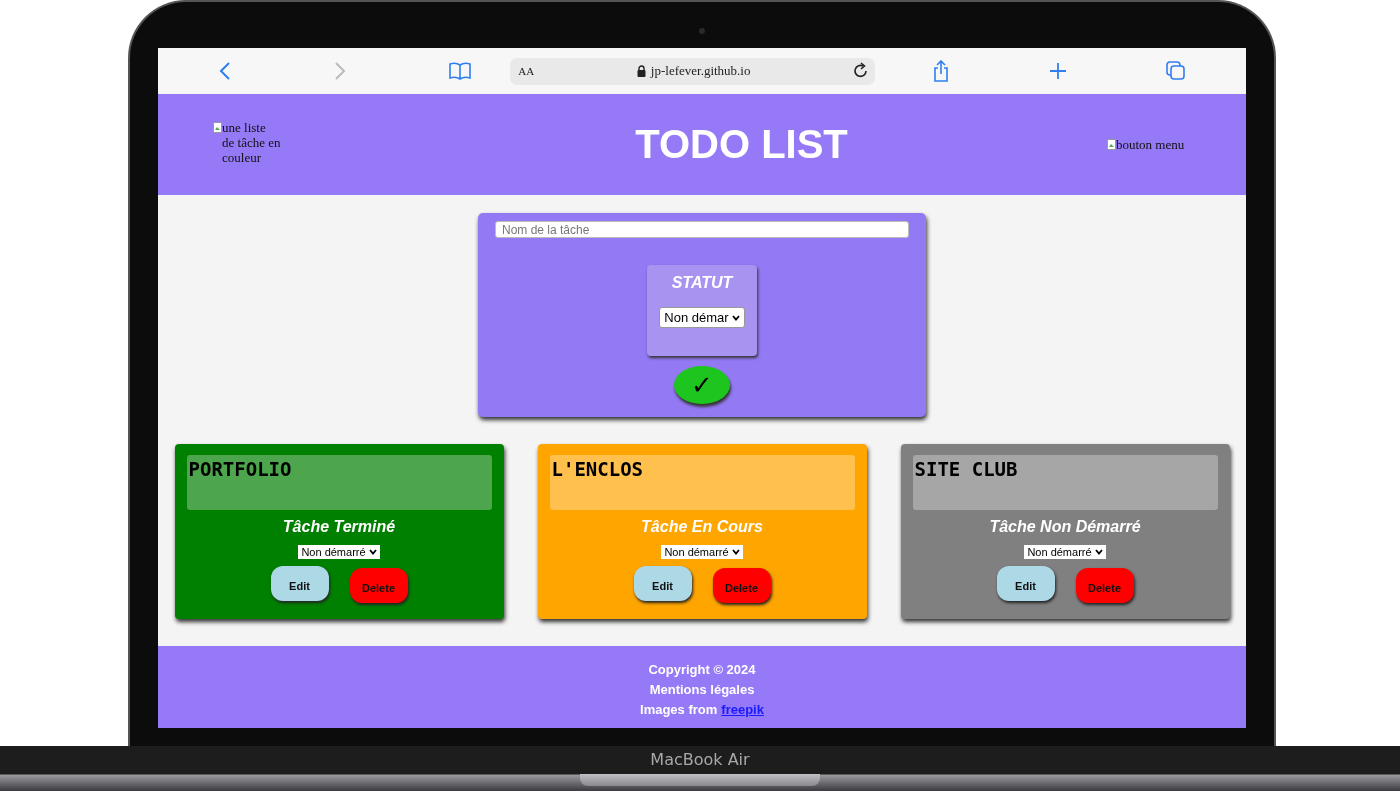 This screenshot has height=804, width=1400. What do you see at coordinates (702, 31) in the screenshot?
I see `camera-dot` at bounding box center [702, 31].